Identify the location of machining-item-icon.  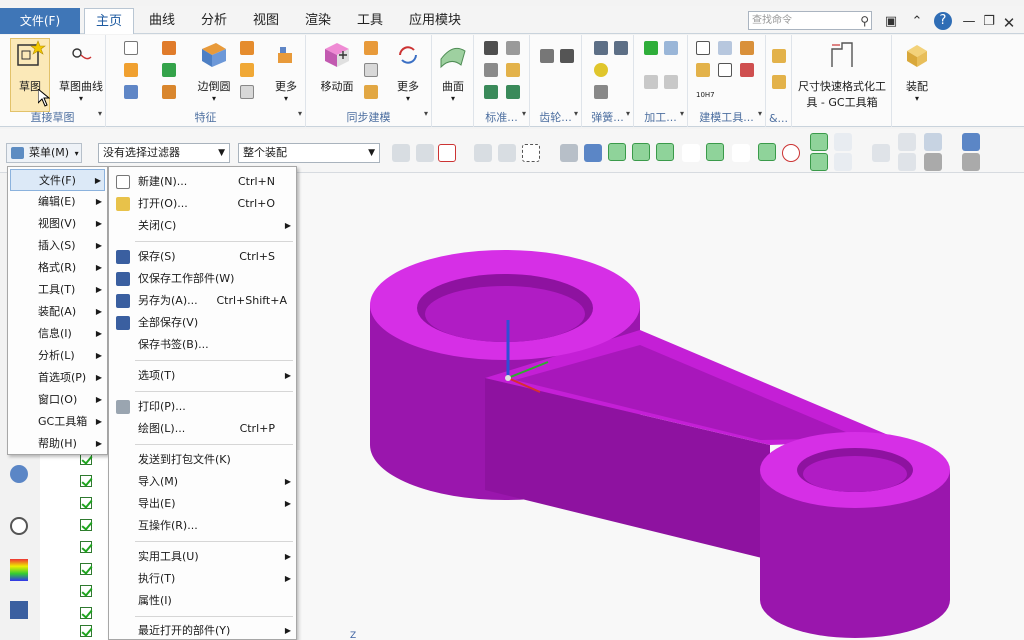
(651, 82).